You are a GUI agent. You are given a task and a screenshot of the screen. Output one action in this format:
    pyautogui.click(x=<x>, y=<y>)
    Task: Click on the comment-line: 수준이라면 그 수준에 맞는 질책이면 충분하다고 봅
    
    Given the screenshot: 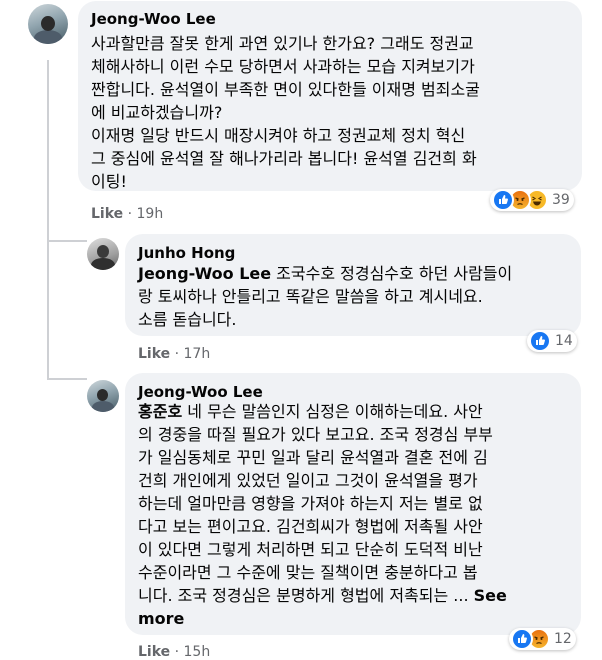 What is the action you would take?
    pyautogui.click(x=308, y=572)
    